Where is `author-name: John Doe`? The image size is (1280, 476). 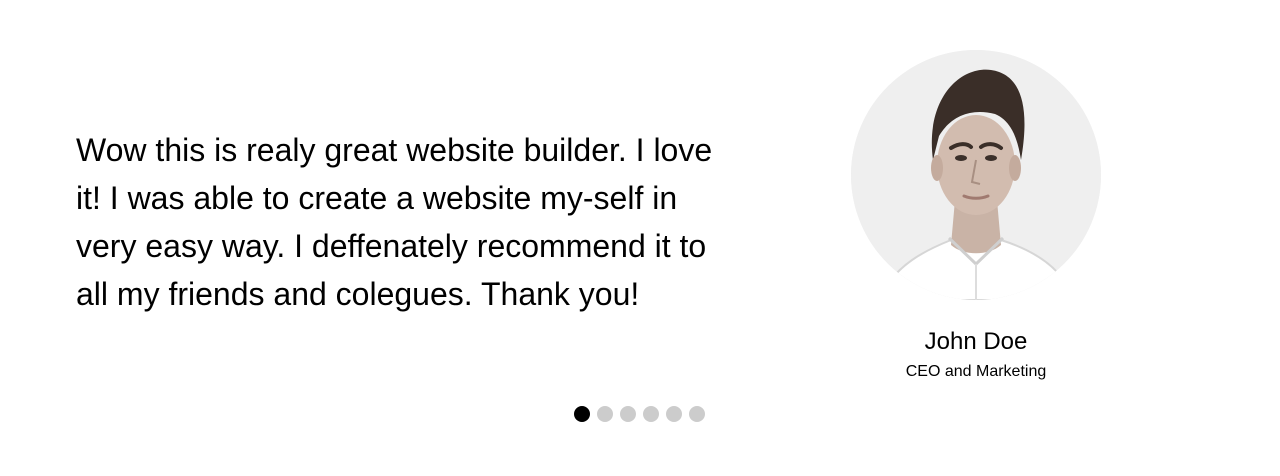
author-name: John Doe is located at coordinates (976, 341).